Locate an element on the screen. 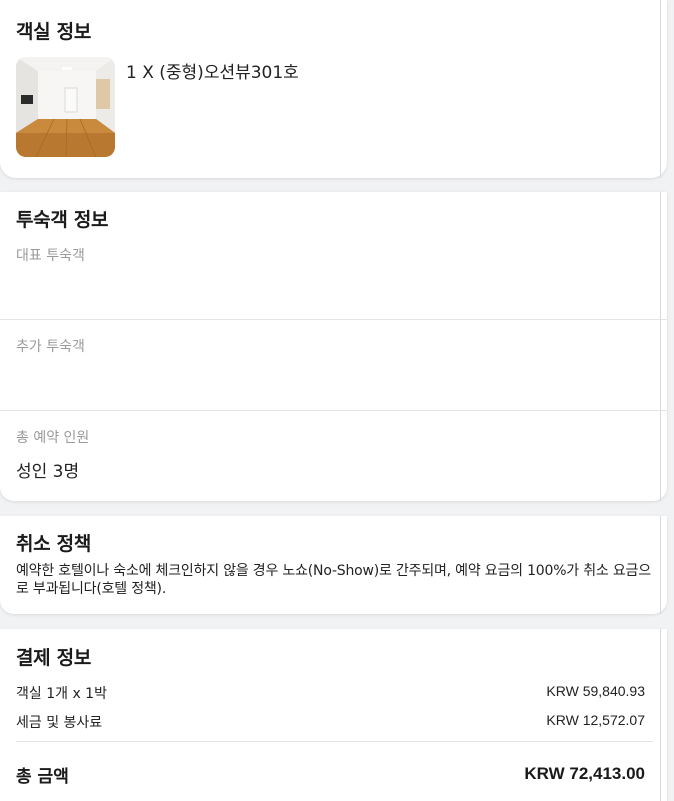 Image resolution: width=674 pixels, height=801 pixels. total-guests-label: 총 예약 인원 is located at coordinates (53, 438).